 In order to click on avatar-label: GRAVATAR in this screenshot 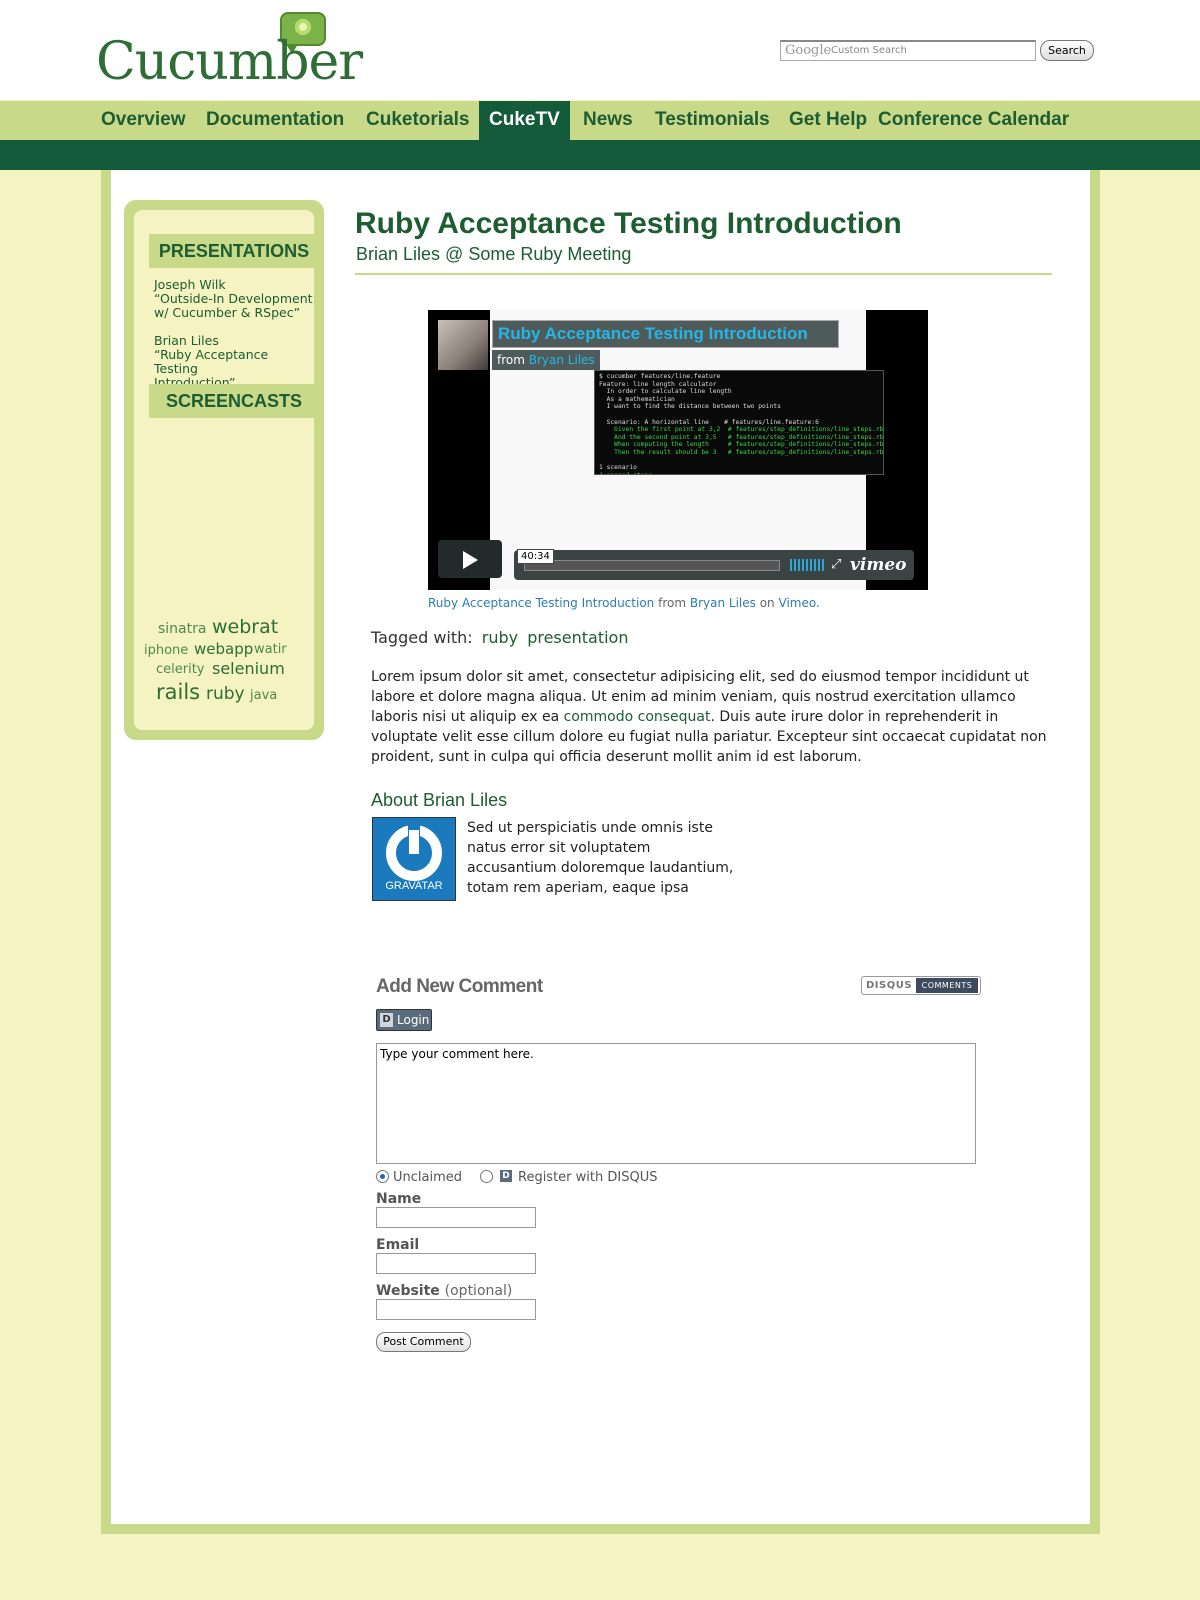, I will do `click(414, 886)`.